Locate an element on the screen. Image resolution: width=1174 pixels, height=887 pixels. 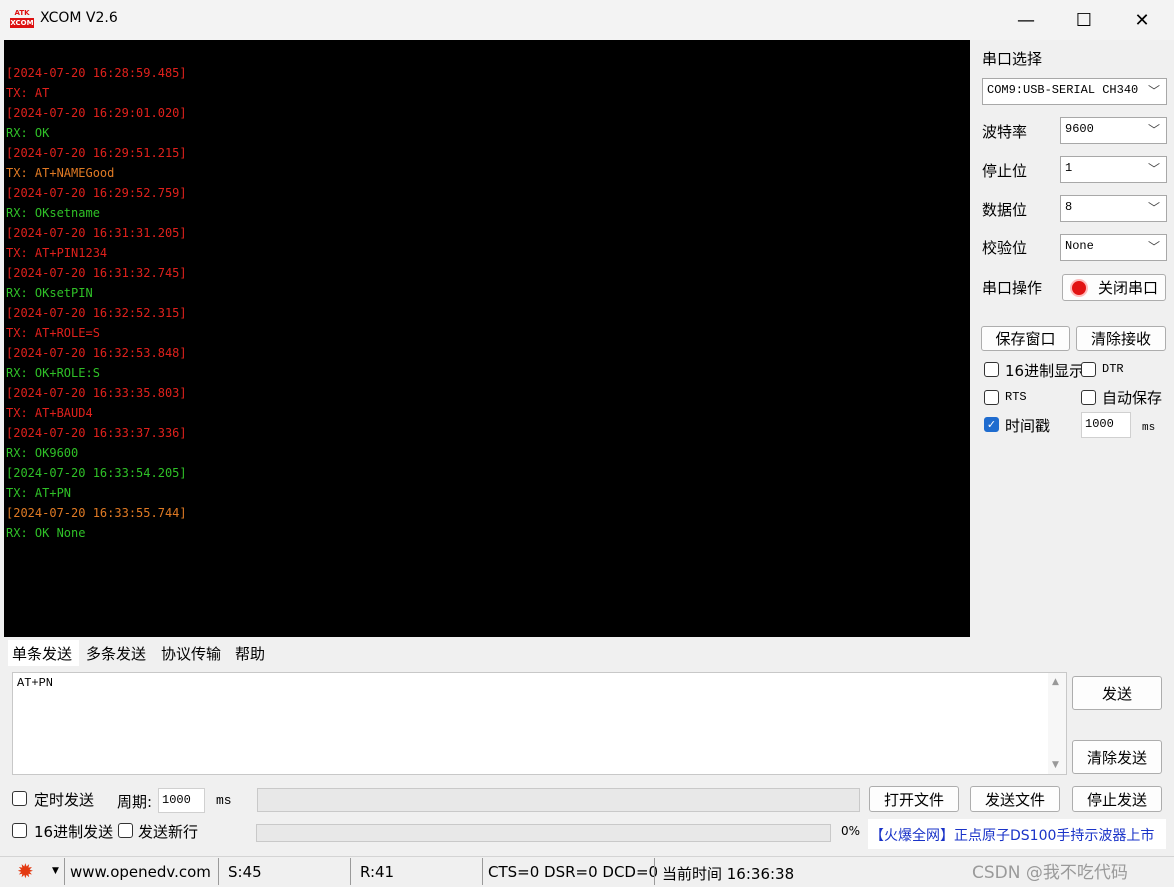
terminal-line: [2024-07-20 16:28:59.485] is located at coordinates (96, 73).